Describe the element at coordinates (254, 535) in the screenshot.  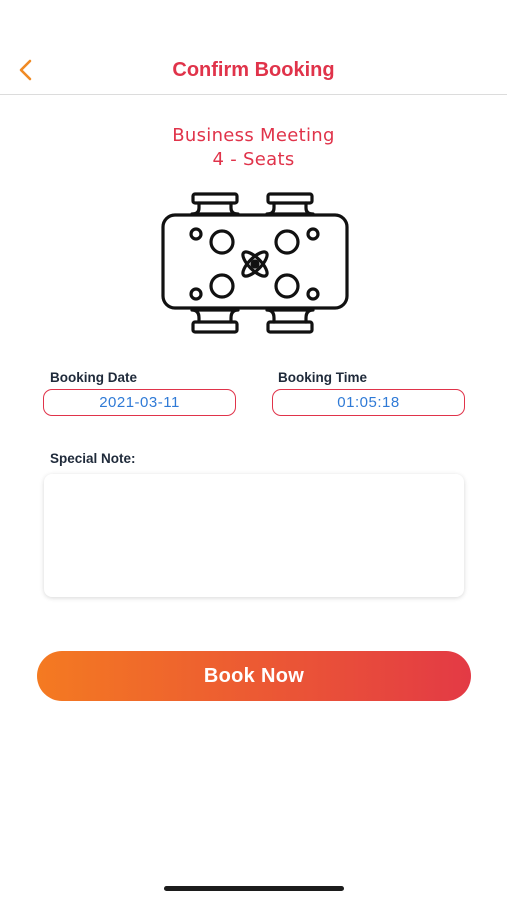
I see `special-note-input` at that location.